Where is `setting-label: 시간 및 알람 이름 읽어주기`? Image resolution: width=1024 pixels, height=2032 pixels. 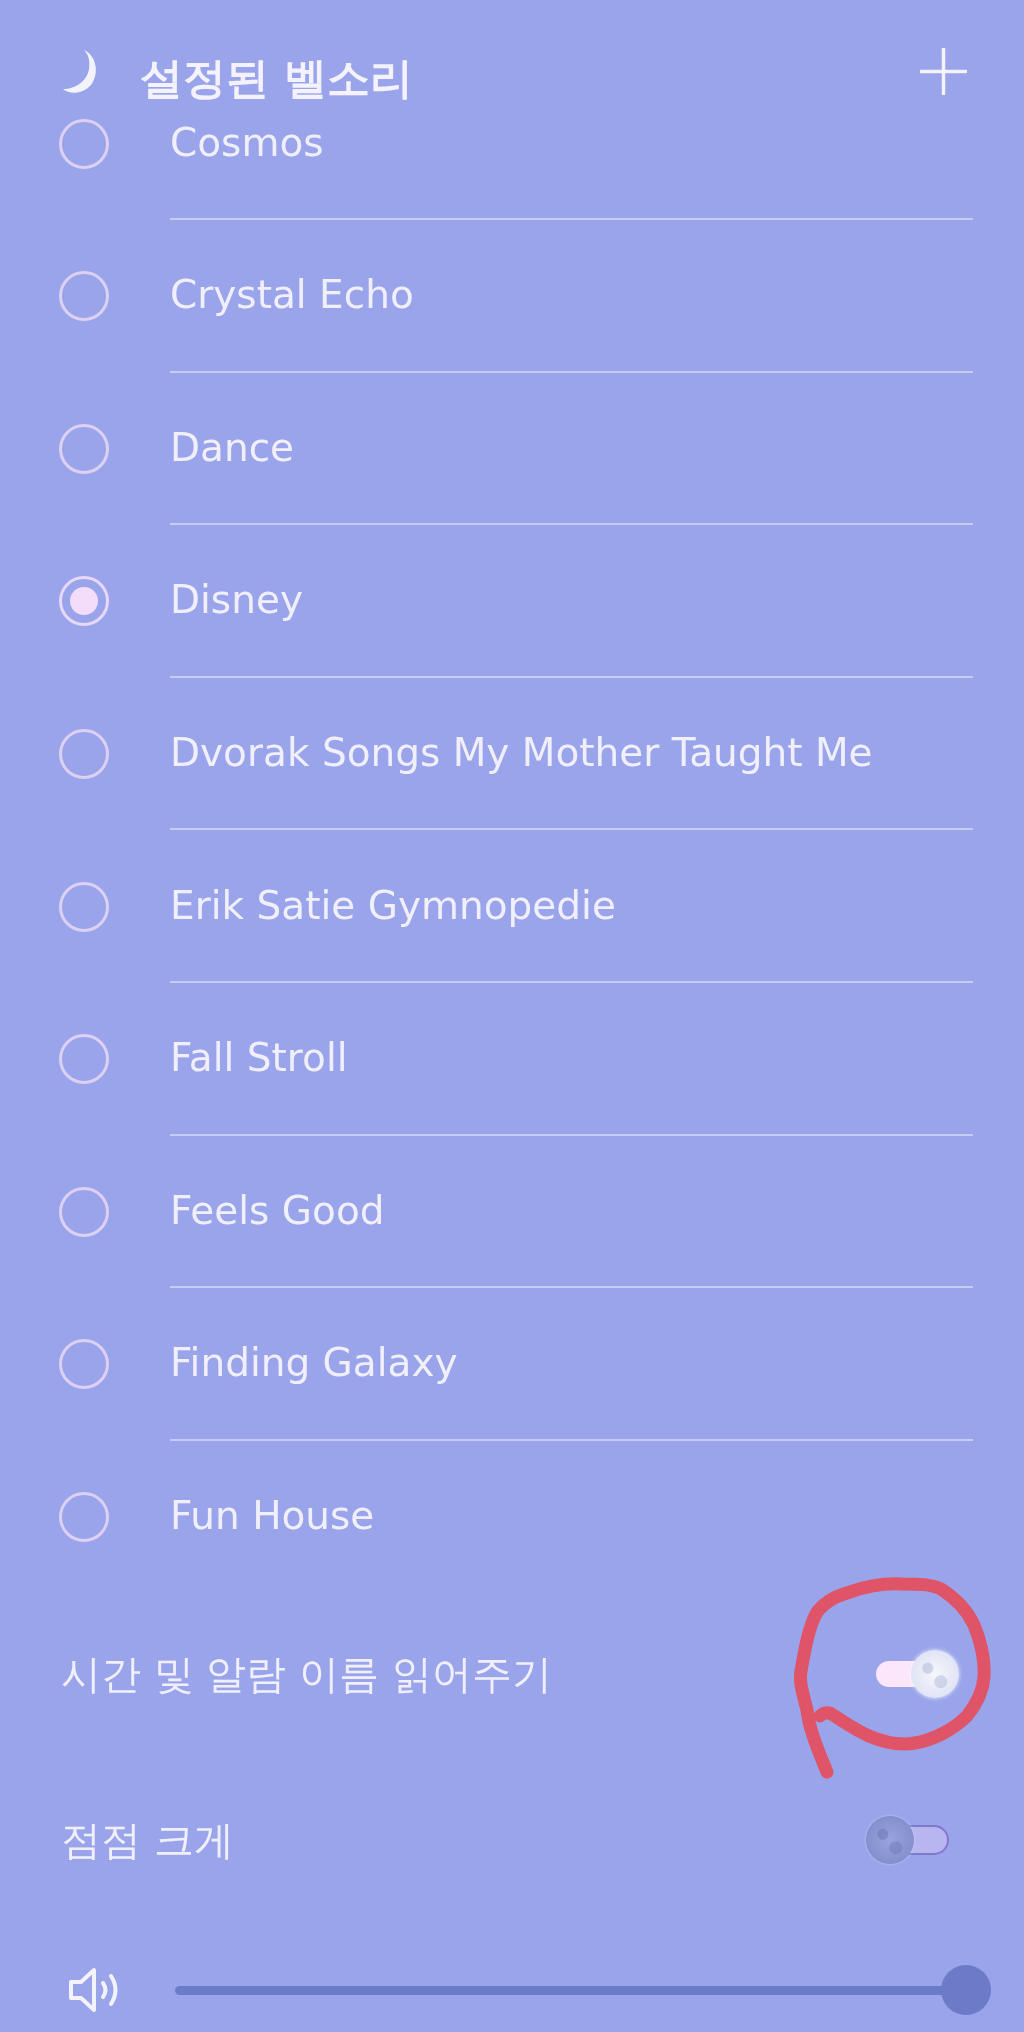
setting-label: 시간 및 알람 이름 읽어주기 is located at coordinates (306, 1674).